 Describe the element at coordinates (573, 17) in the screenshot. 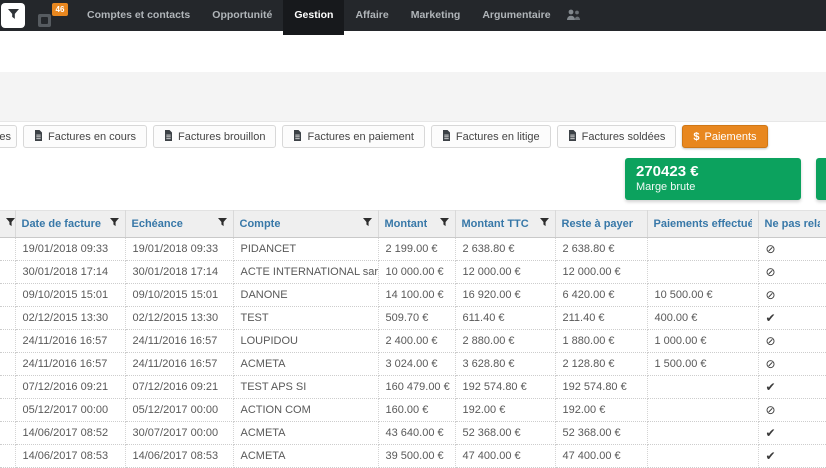

I see `users-icon` at that location.